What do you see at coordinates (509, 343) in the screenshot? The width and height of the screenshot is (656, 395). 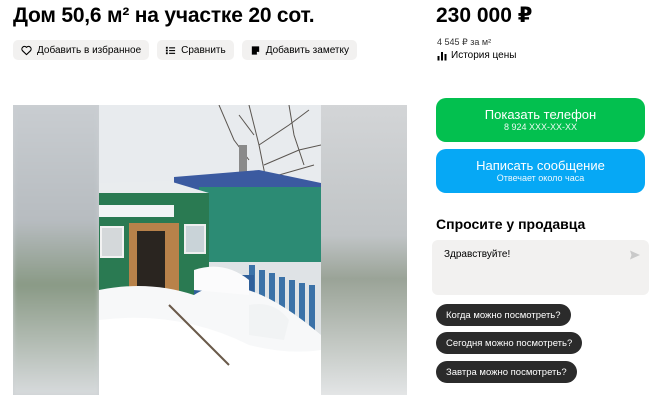 I see `suggestion-chip: Сегодня можно посмотреть?` at bounding box center [509, 343].